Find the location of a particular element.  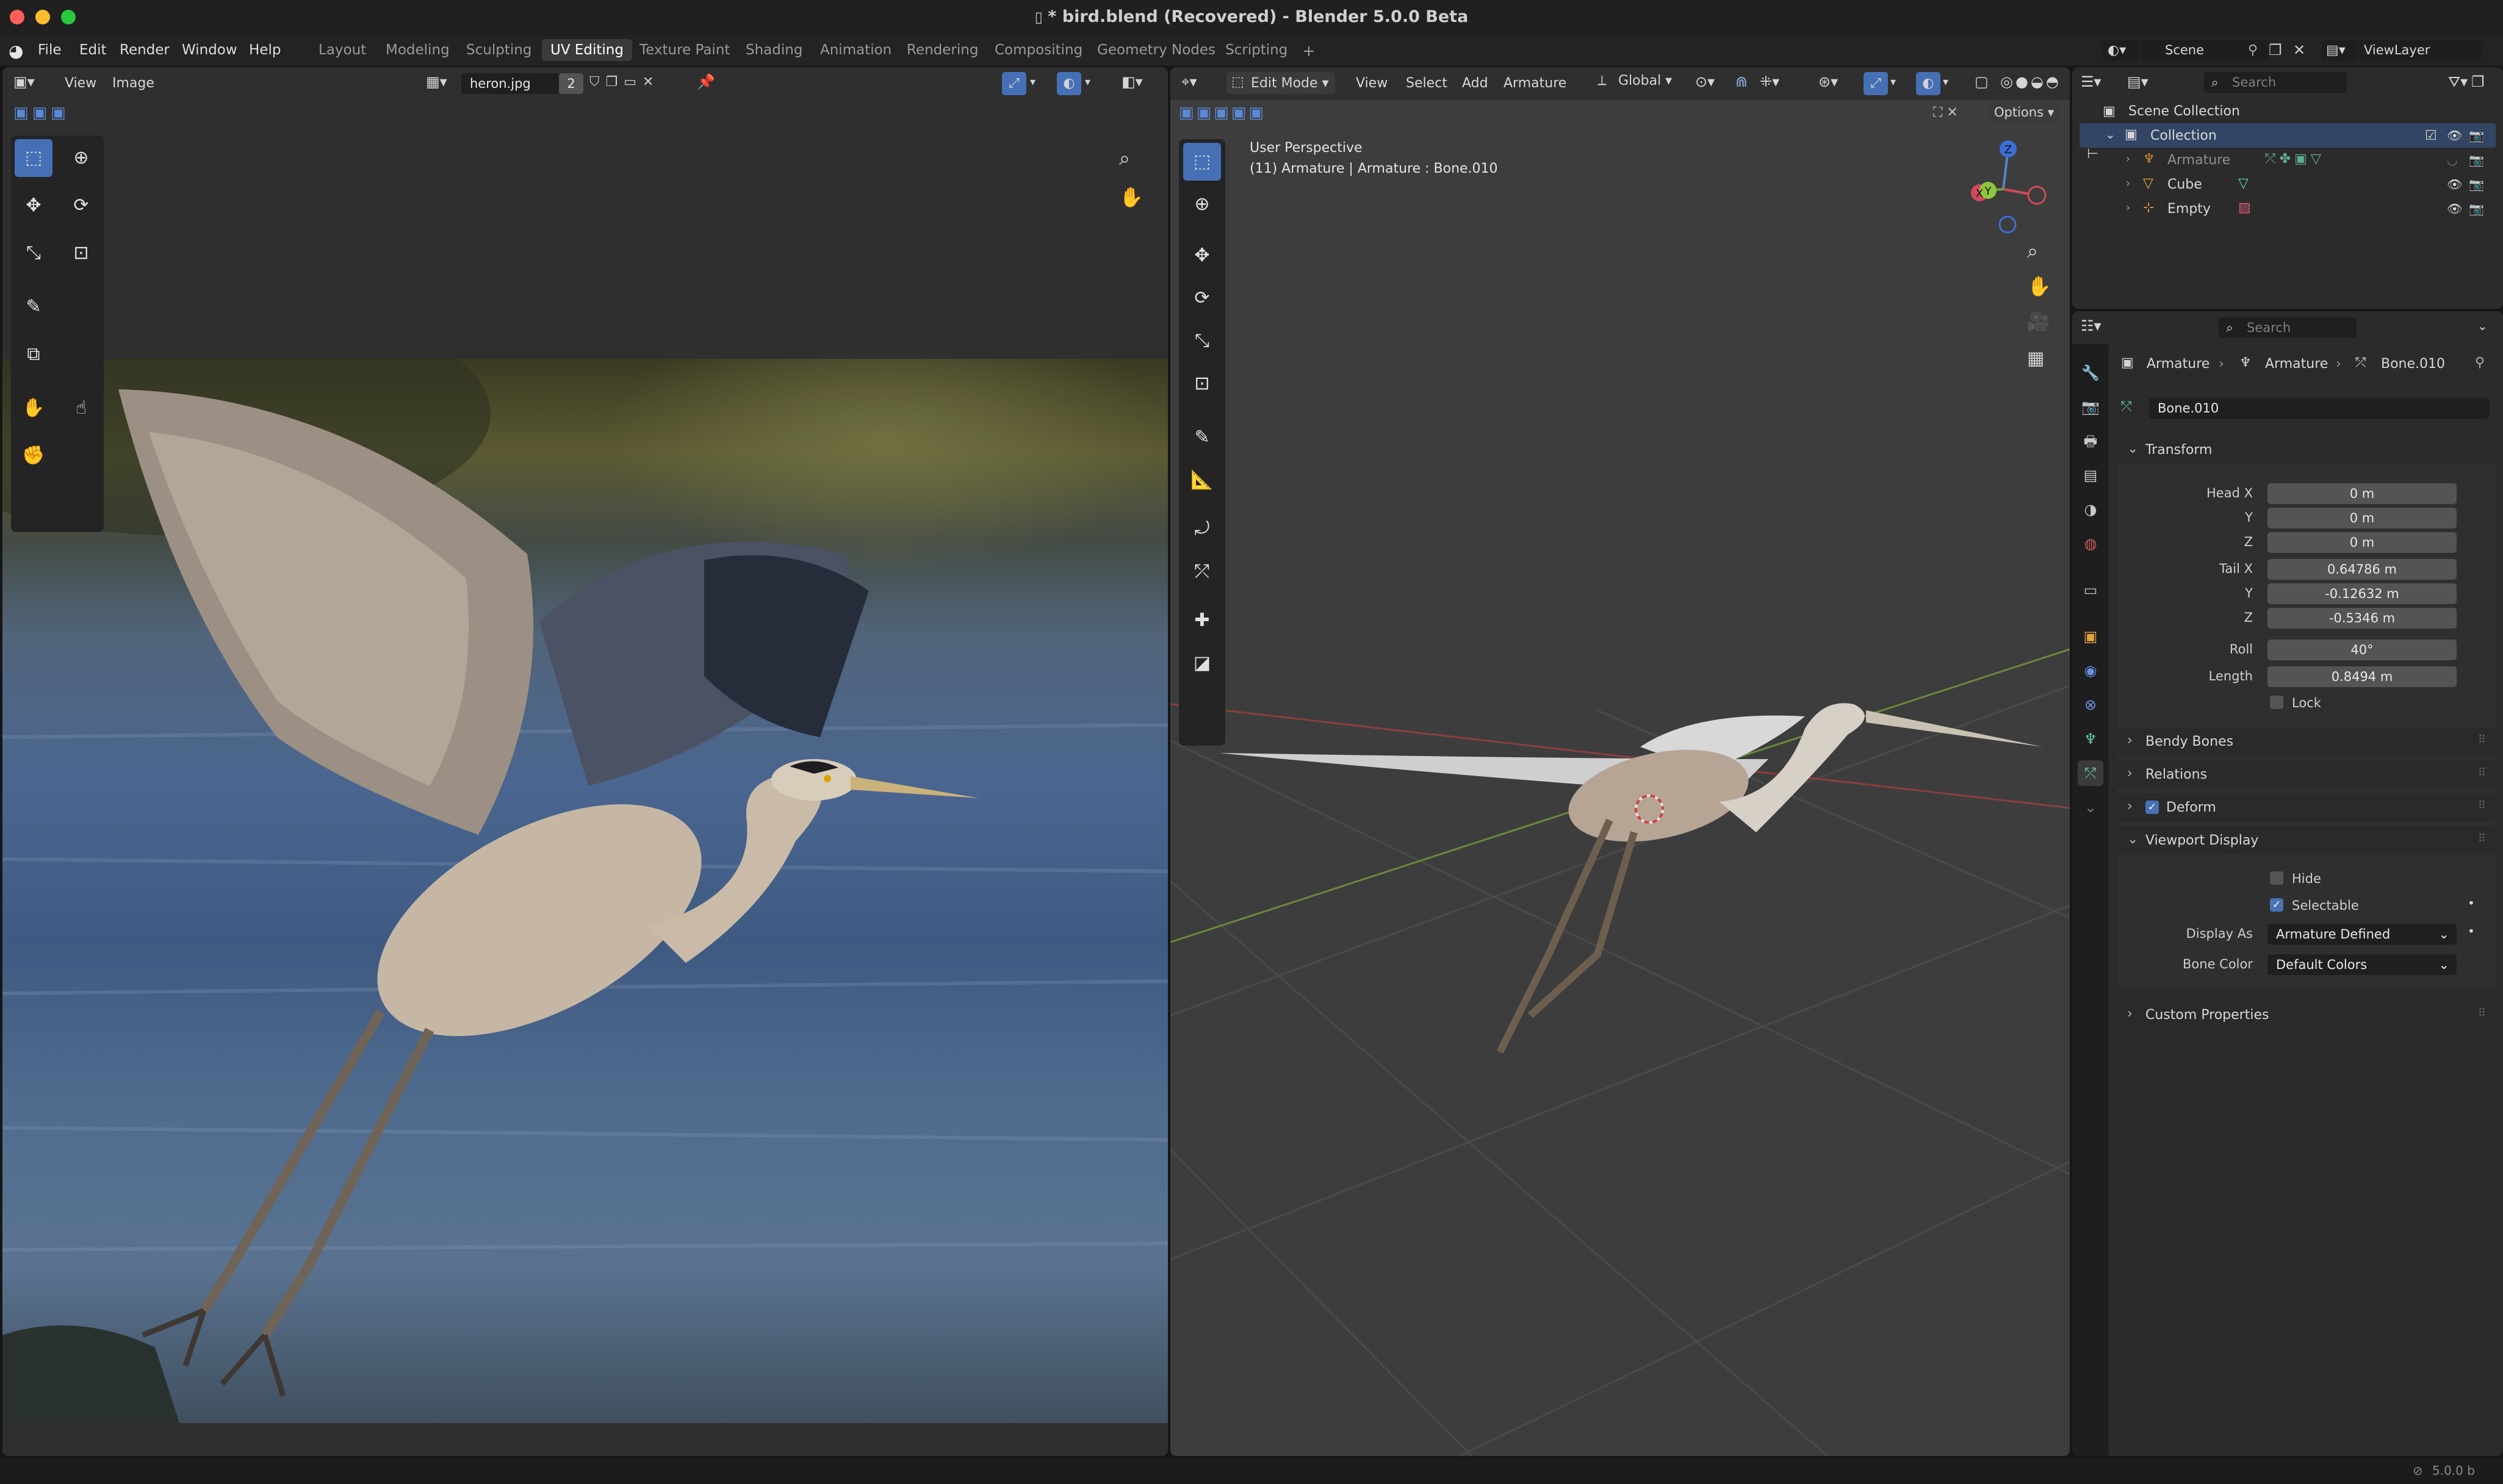

view-layer-field: ViewLayer is located at coordinates (2420, 50).